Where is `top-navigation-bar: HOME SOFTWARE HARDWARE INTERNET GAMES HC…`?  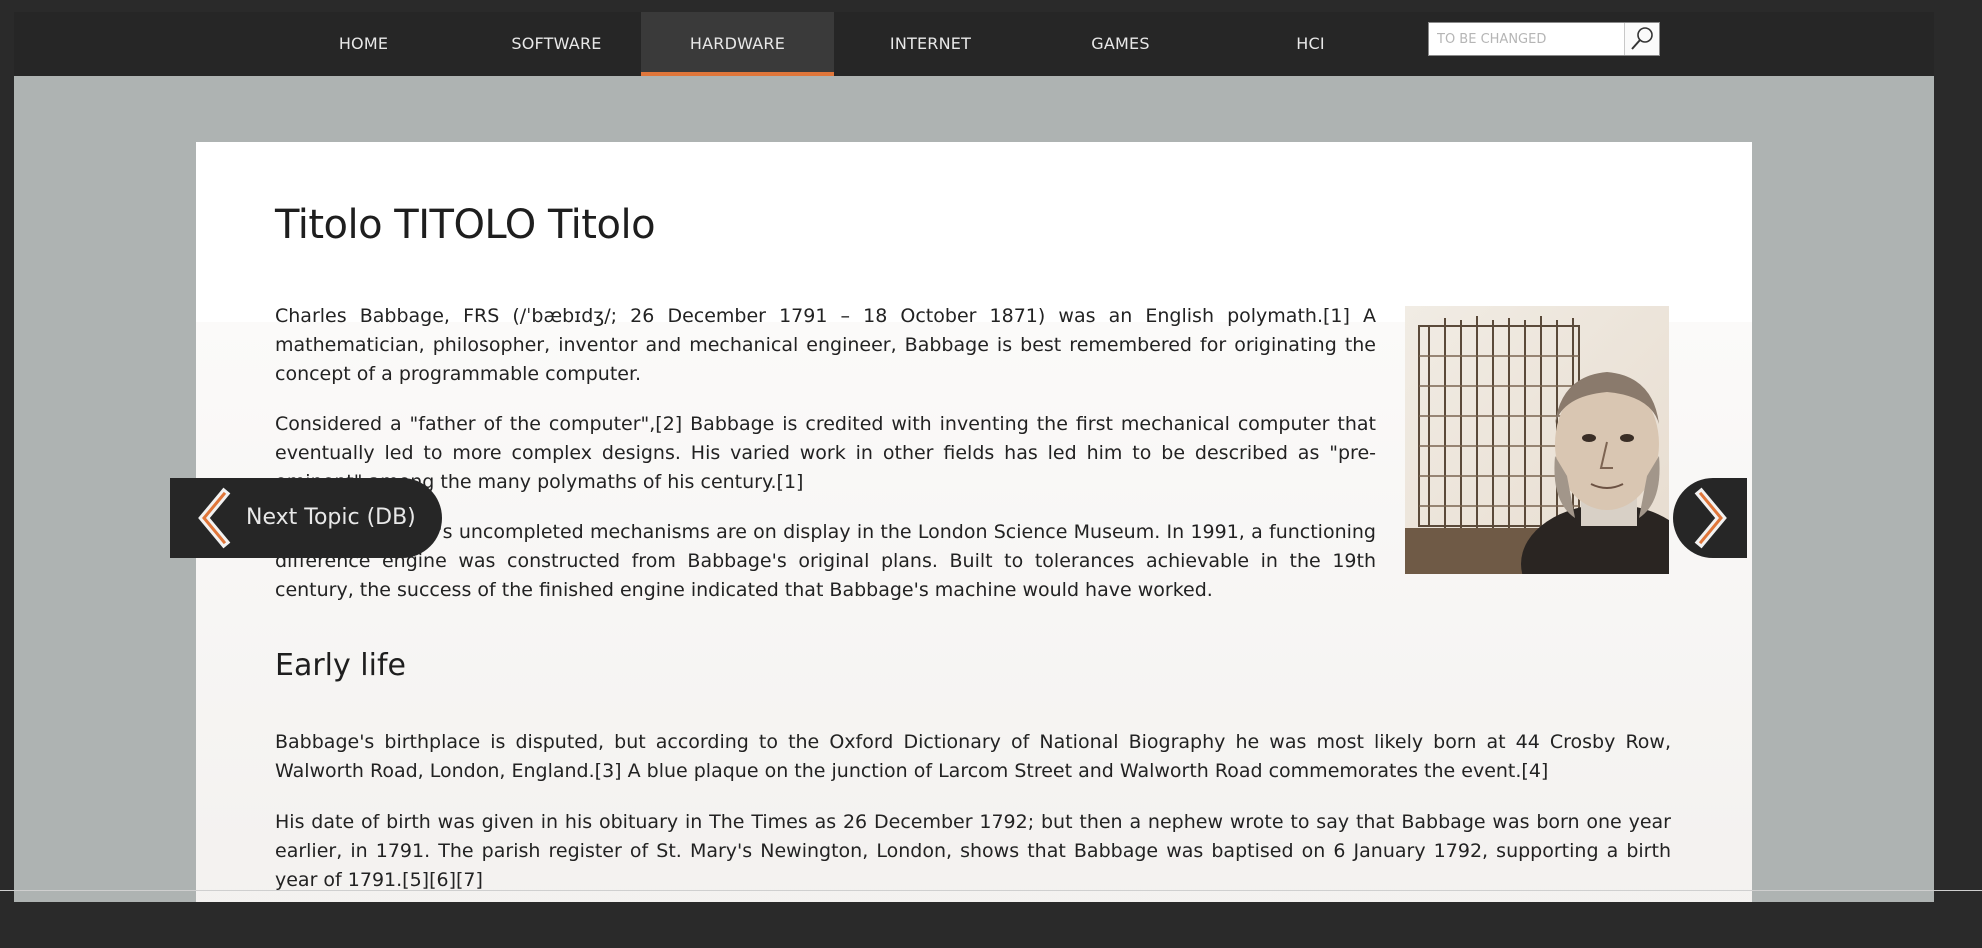 top-navigation-bar: HOME SOFTWARE HARDWARE INTERNET GAMES HC… is located at coordinates (974, 44).